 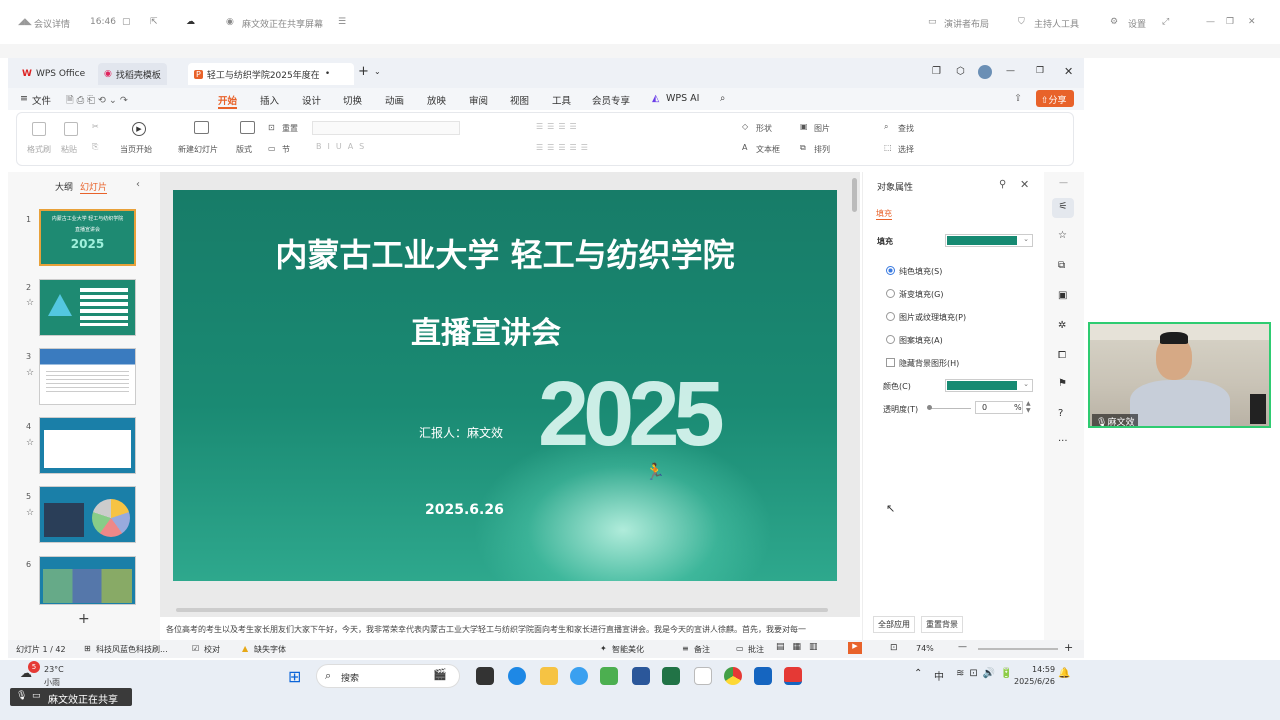 I want to click on window-icon: ▢, so click(x=126, y=22).